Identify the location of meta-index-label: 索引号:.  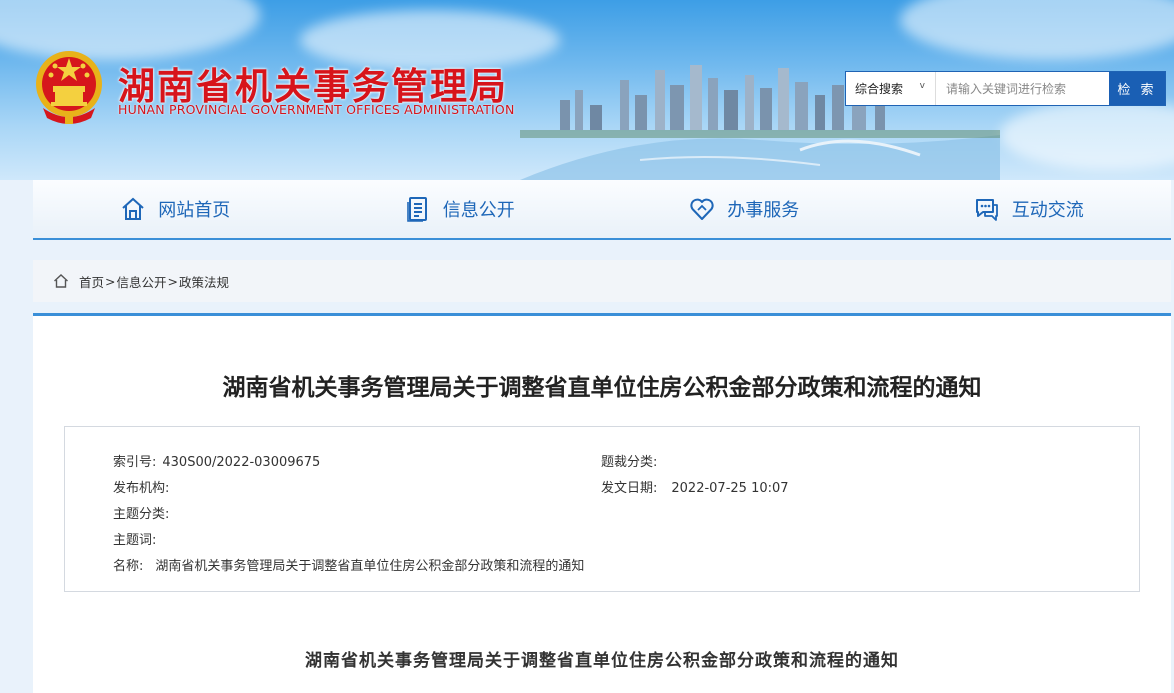
(135, 462).